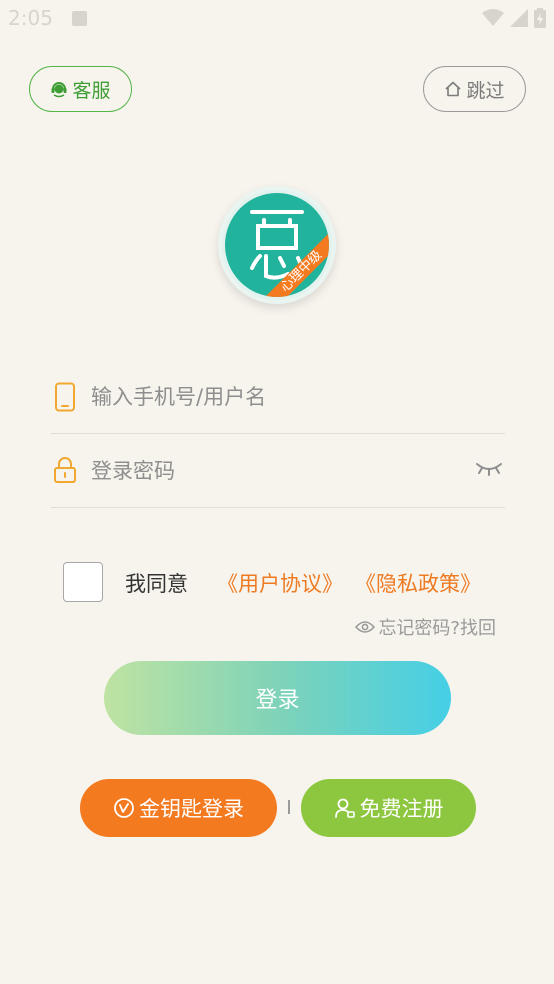 This screenshot has width=554, height=984. Describe the element at coordinates (540, 18) in the screenshot. I see `battery-icon` at that location.